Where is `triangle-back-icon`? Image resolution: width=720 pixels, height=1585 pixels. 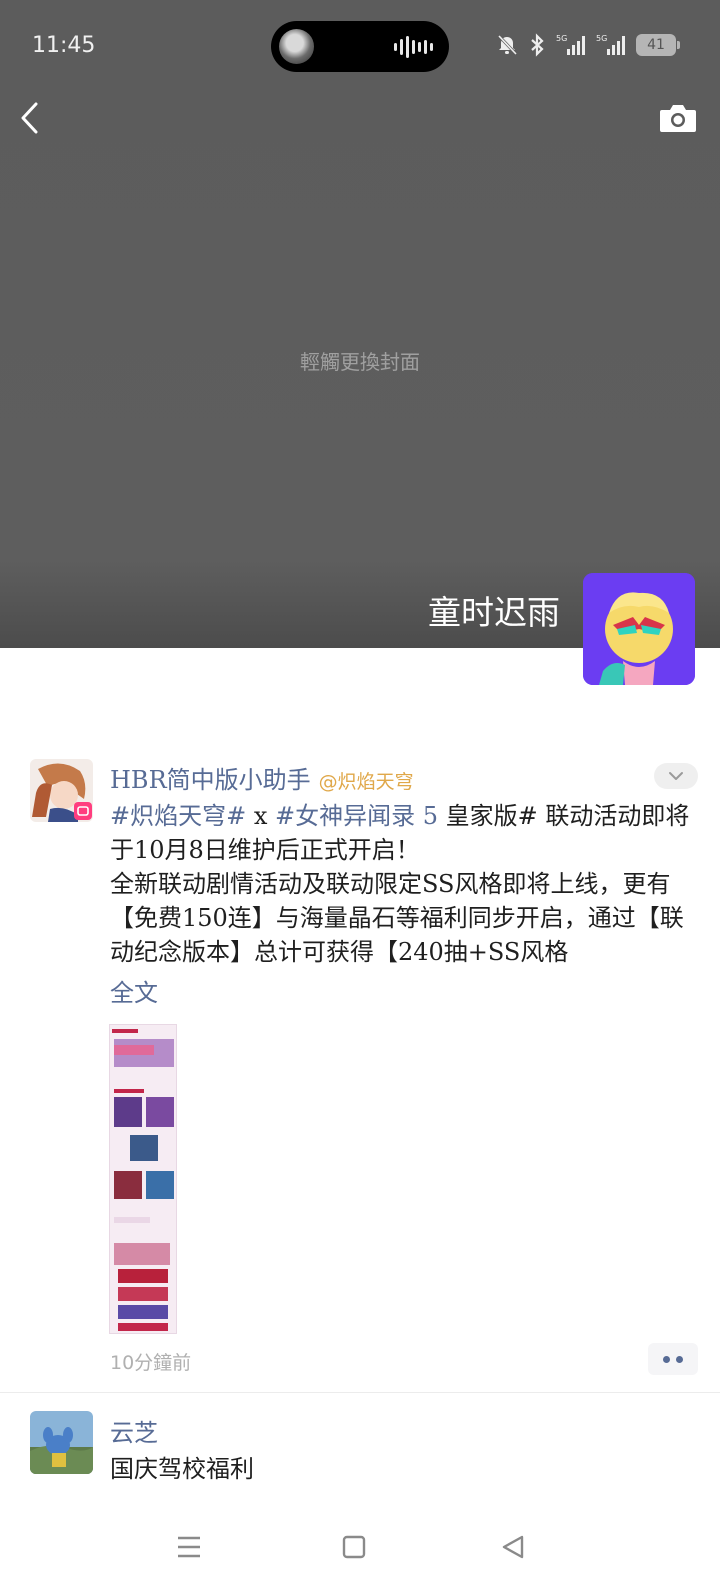 triangle-back-icon is located at coordinates (513, 1547).